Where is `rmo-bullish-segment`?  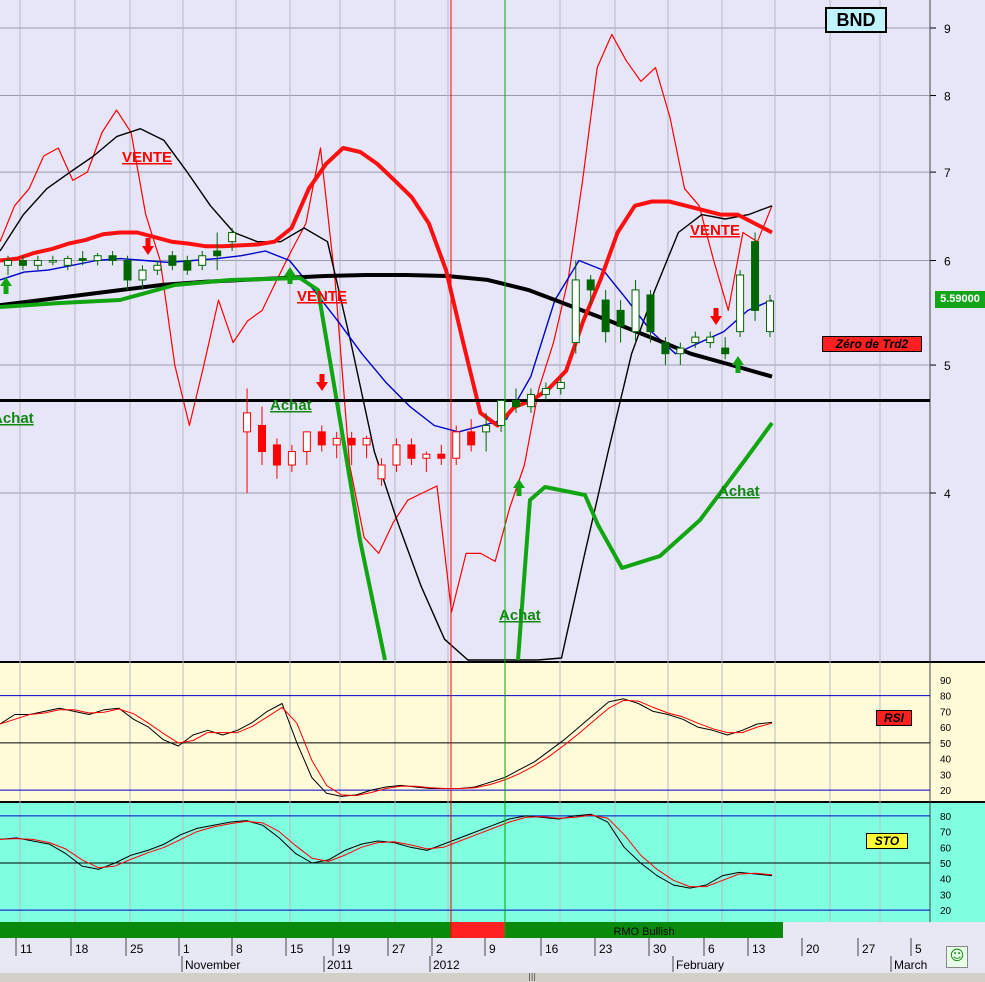
rmo-bullish-segment is located at coordinates (225, 930).